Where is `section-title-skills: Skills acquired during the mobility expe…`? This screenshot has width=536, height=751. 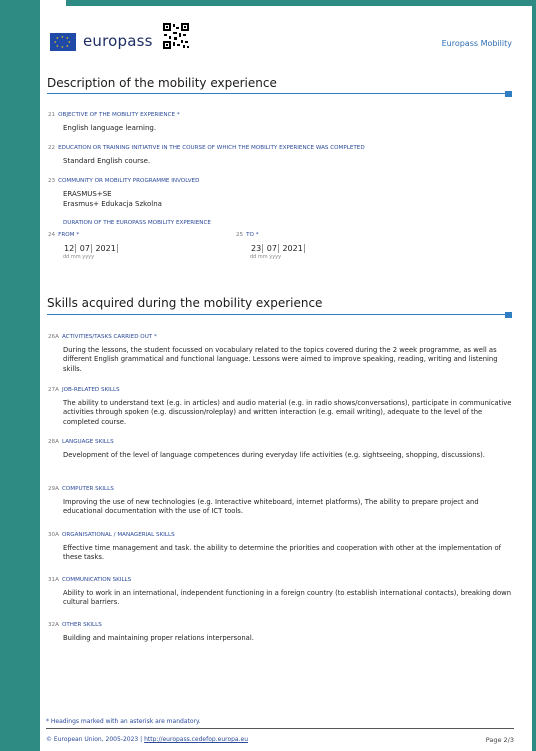
section-title-skills: Skills acquired during the mobility expe… is located at coordinates (185, 303).